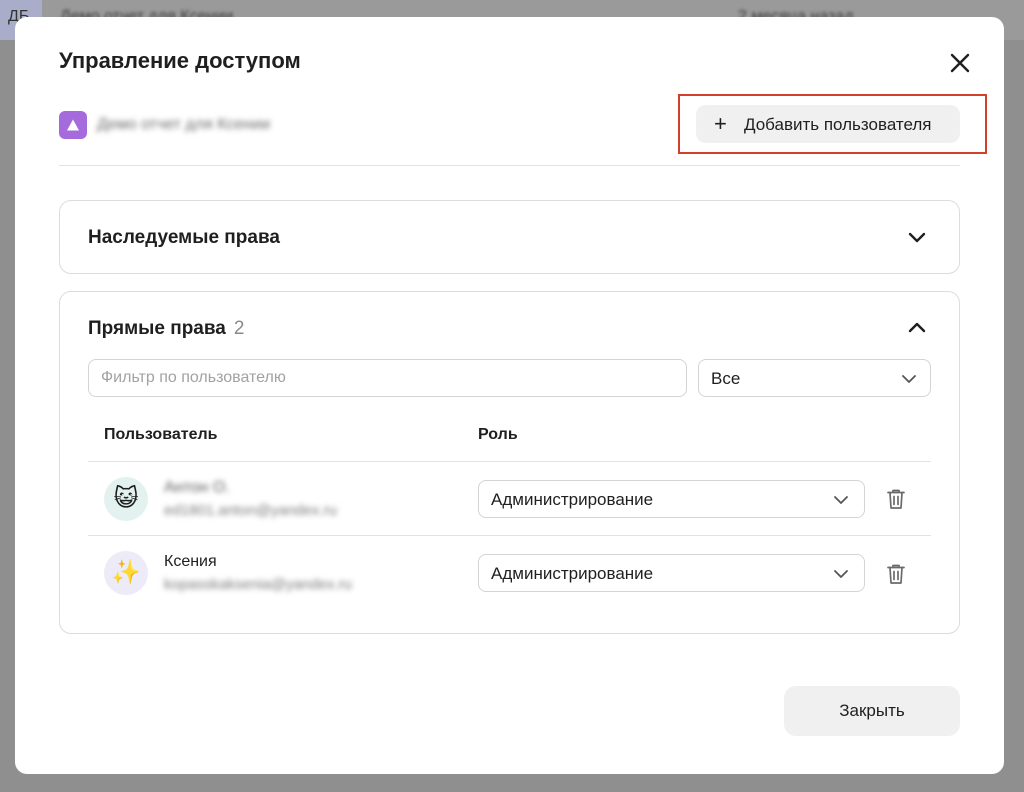 The height and width of the screenshot is (792, 1024). I want to click on column-header-role: Роль, so click(498, 434).